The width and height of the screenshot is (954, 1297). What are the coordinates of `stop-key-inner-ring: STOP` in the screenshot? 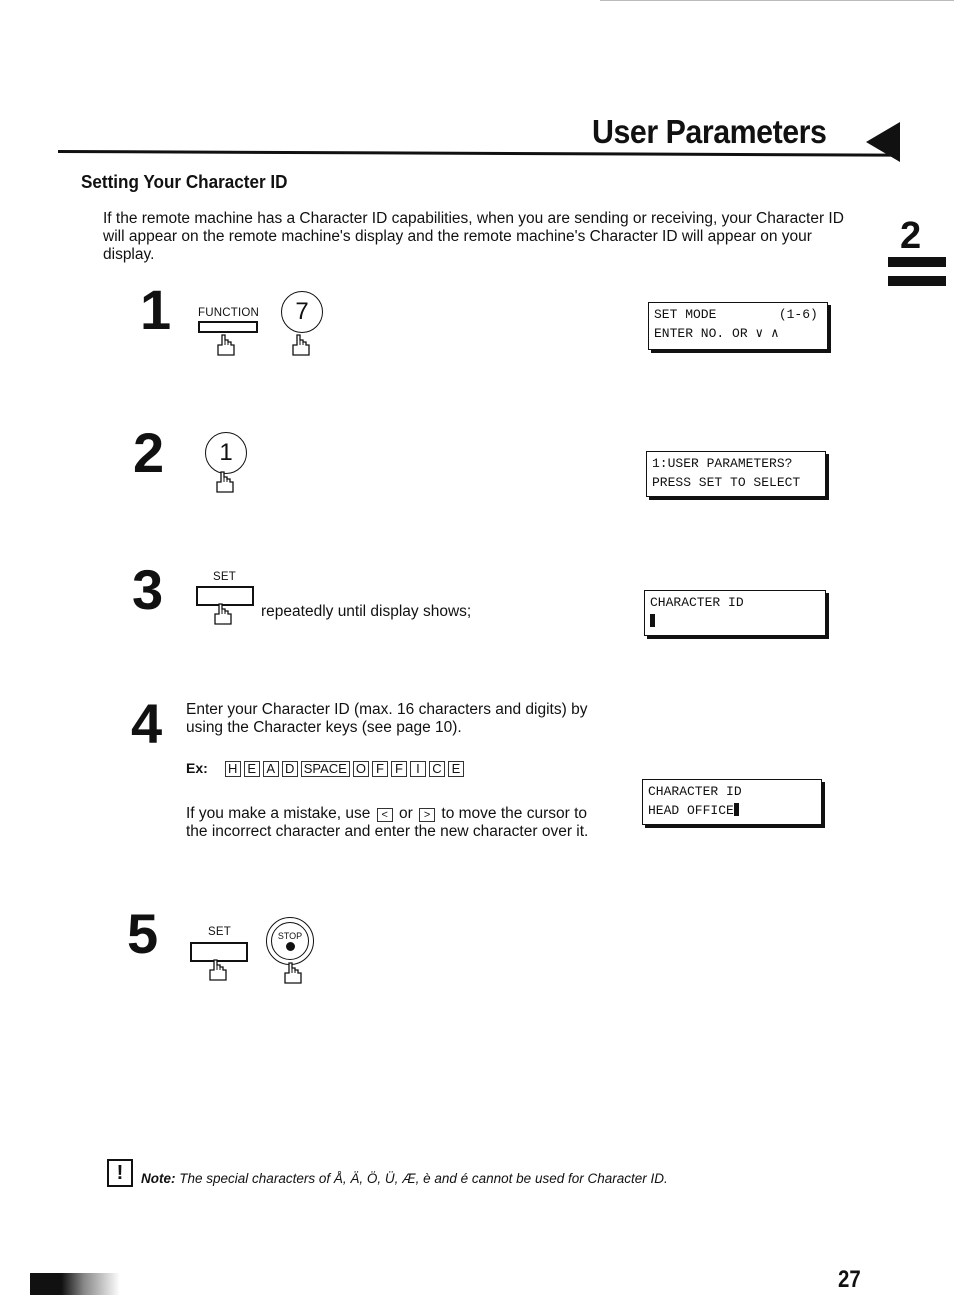 It's located at (290, 941).